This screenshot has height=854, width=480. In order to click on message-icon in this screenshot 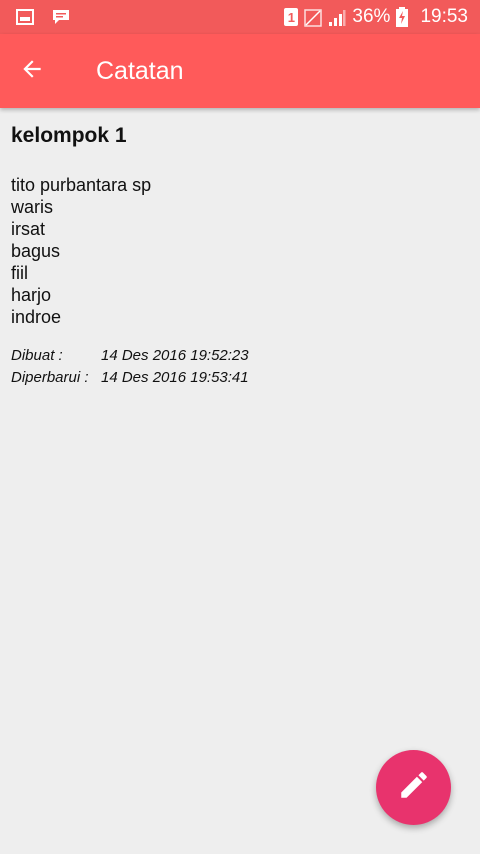, I will do `click(61, 17)`.